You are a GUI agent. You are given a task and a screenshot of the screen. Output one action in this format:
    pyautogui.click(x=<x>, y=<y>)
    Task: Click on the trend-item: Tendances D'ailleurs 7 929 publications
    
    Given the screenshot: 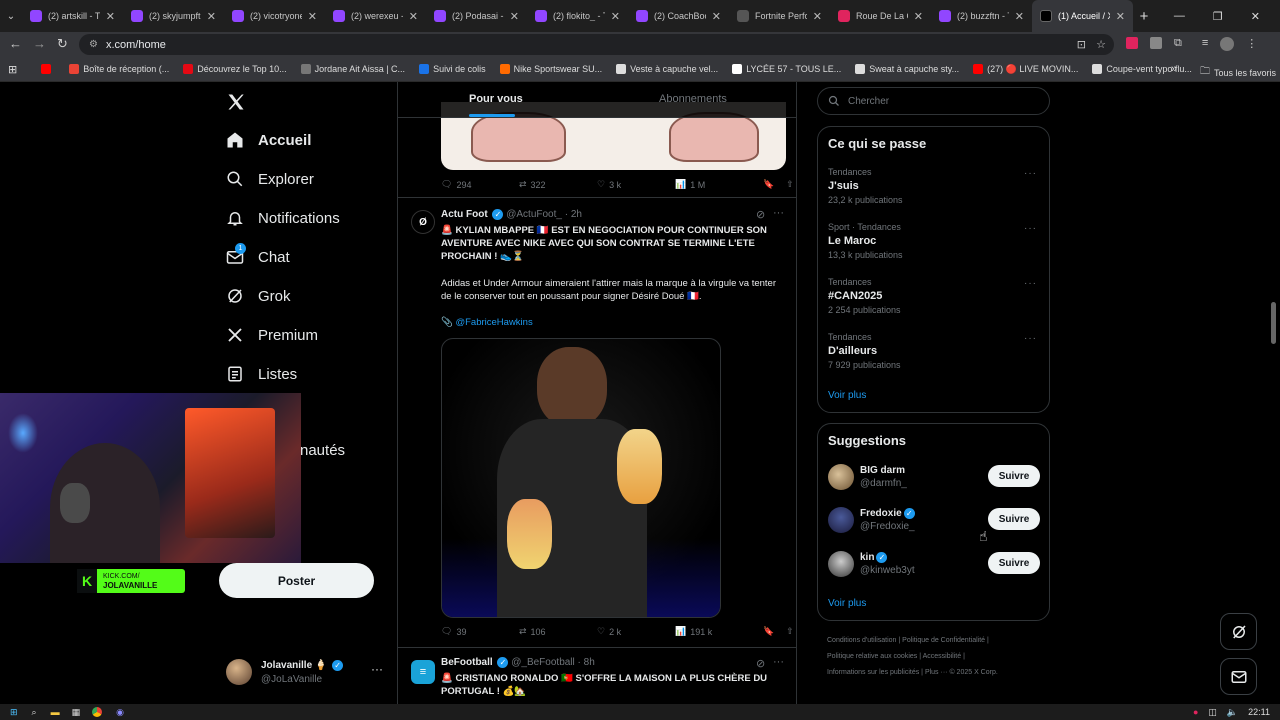 What is the action you would take?
    pyautogui.click(x=864, y=351)
    